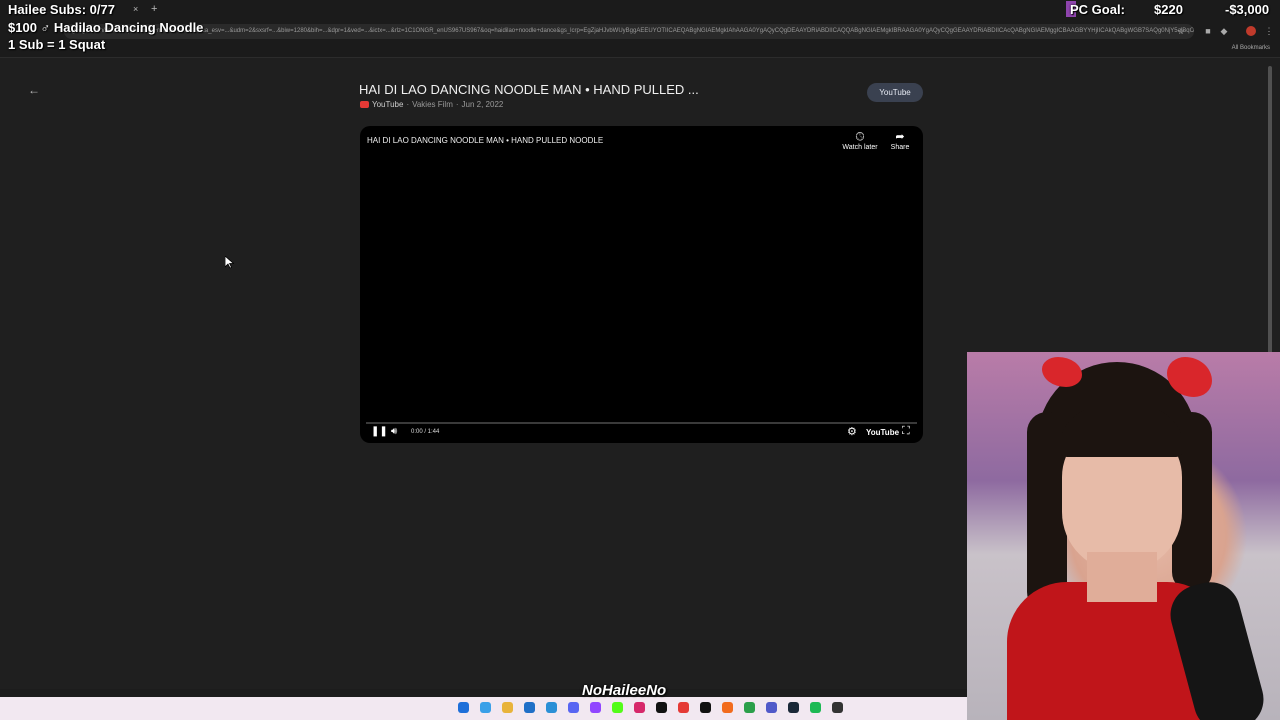 Image resolution: width=1280 pixels, height=720 pixels. What do you see at coordinates (61, 9) in the screenshot?
I see `subs-counter: Hailee Subs: 0/77` at bounding box center [61, 9].